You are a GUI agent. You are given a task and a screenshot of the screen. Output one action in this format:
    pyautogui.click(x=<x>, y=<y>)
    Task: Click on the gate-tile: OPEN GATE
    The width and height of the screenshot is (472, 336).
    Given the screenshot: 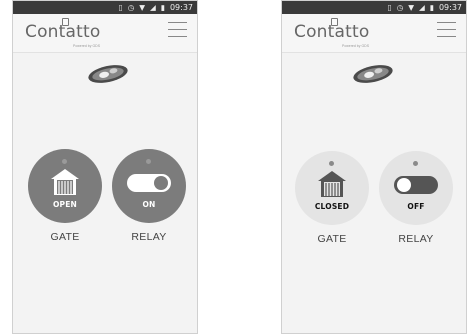 What is the action you would take?
    pyautogui.click(x=65, y=196)
    